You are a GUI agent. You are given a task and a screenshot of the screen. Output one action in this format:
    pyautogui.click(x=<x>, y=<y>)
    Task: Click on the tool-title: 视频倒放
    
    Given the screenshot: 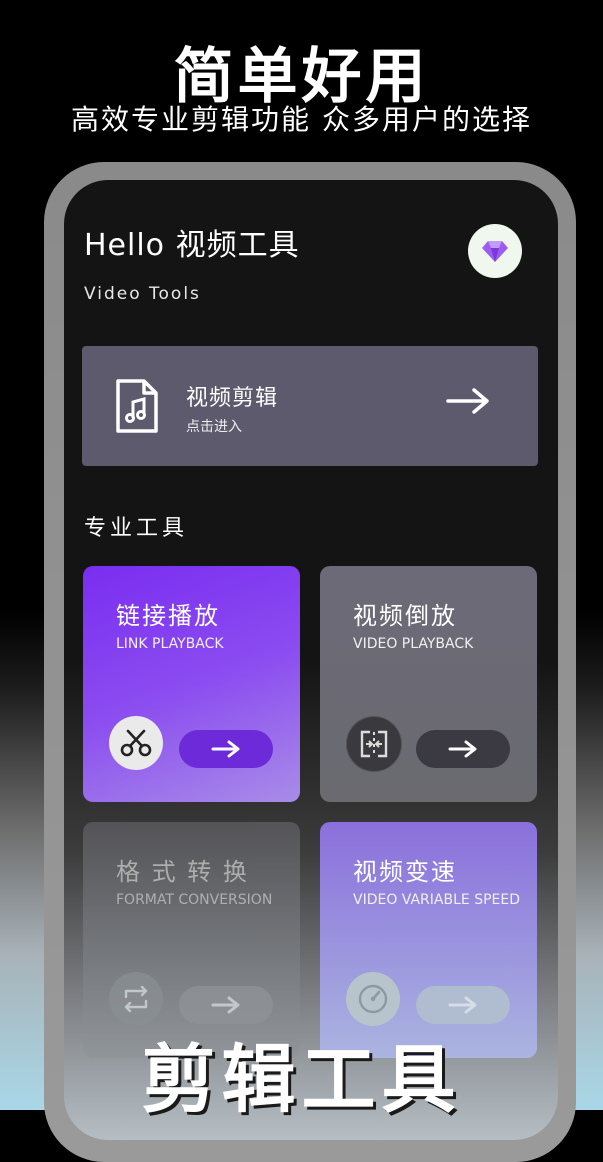 What is the action you would take?
    pyautogui.click(x=405, y=616)
    